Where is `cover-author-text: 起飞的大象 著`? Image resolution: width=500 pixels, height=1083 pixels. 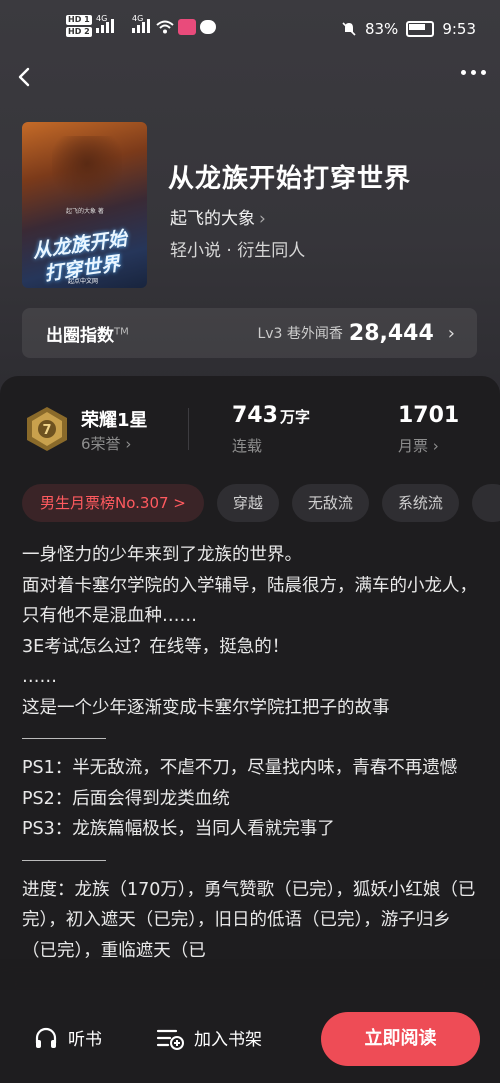 cover-author-text: 起飞的大象 著 is located at coordinates (85, 211).